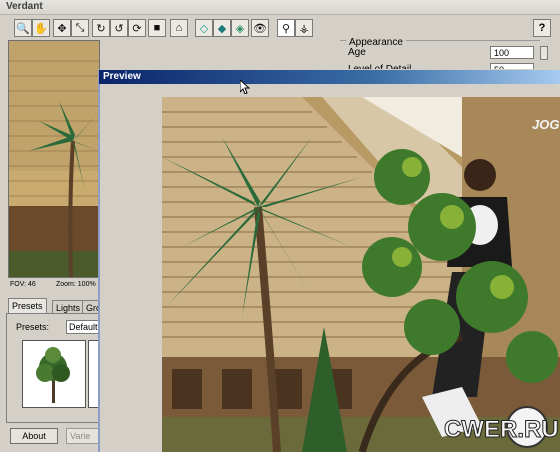 This screenshot has height=452, width=560. I want to click on forest-button: ⚶, so click(304, 28).